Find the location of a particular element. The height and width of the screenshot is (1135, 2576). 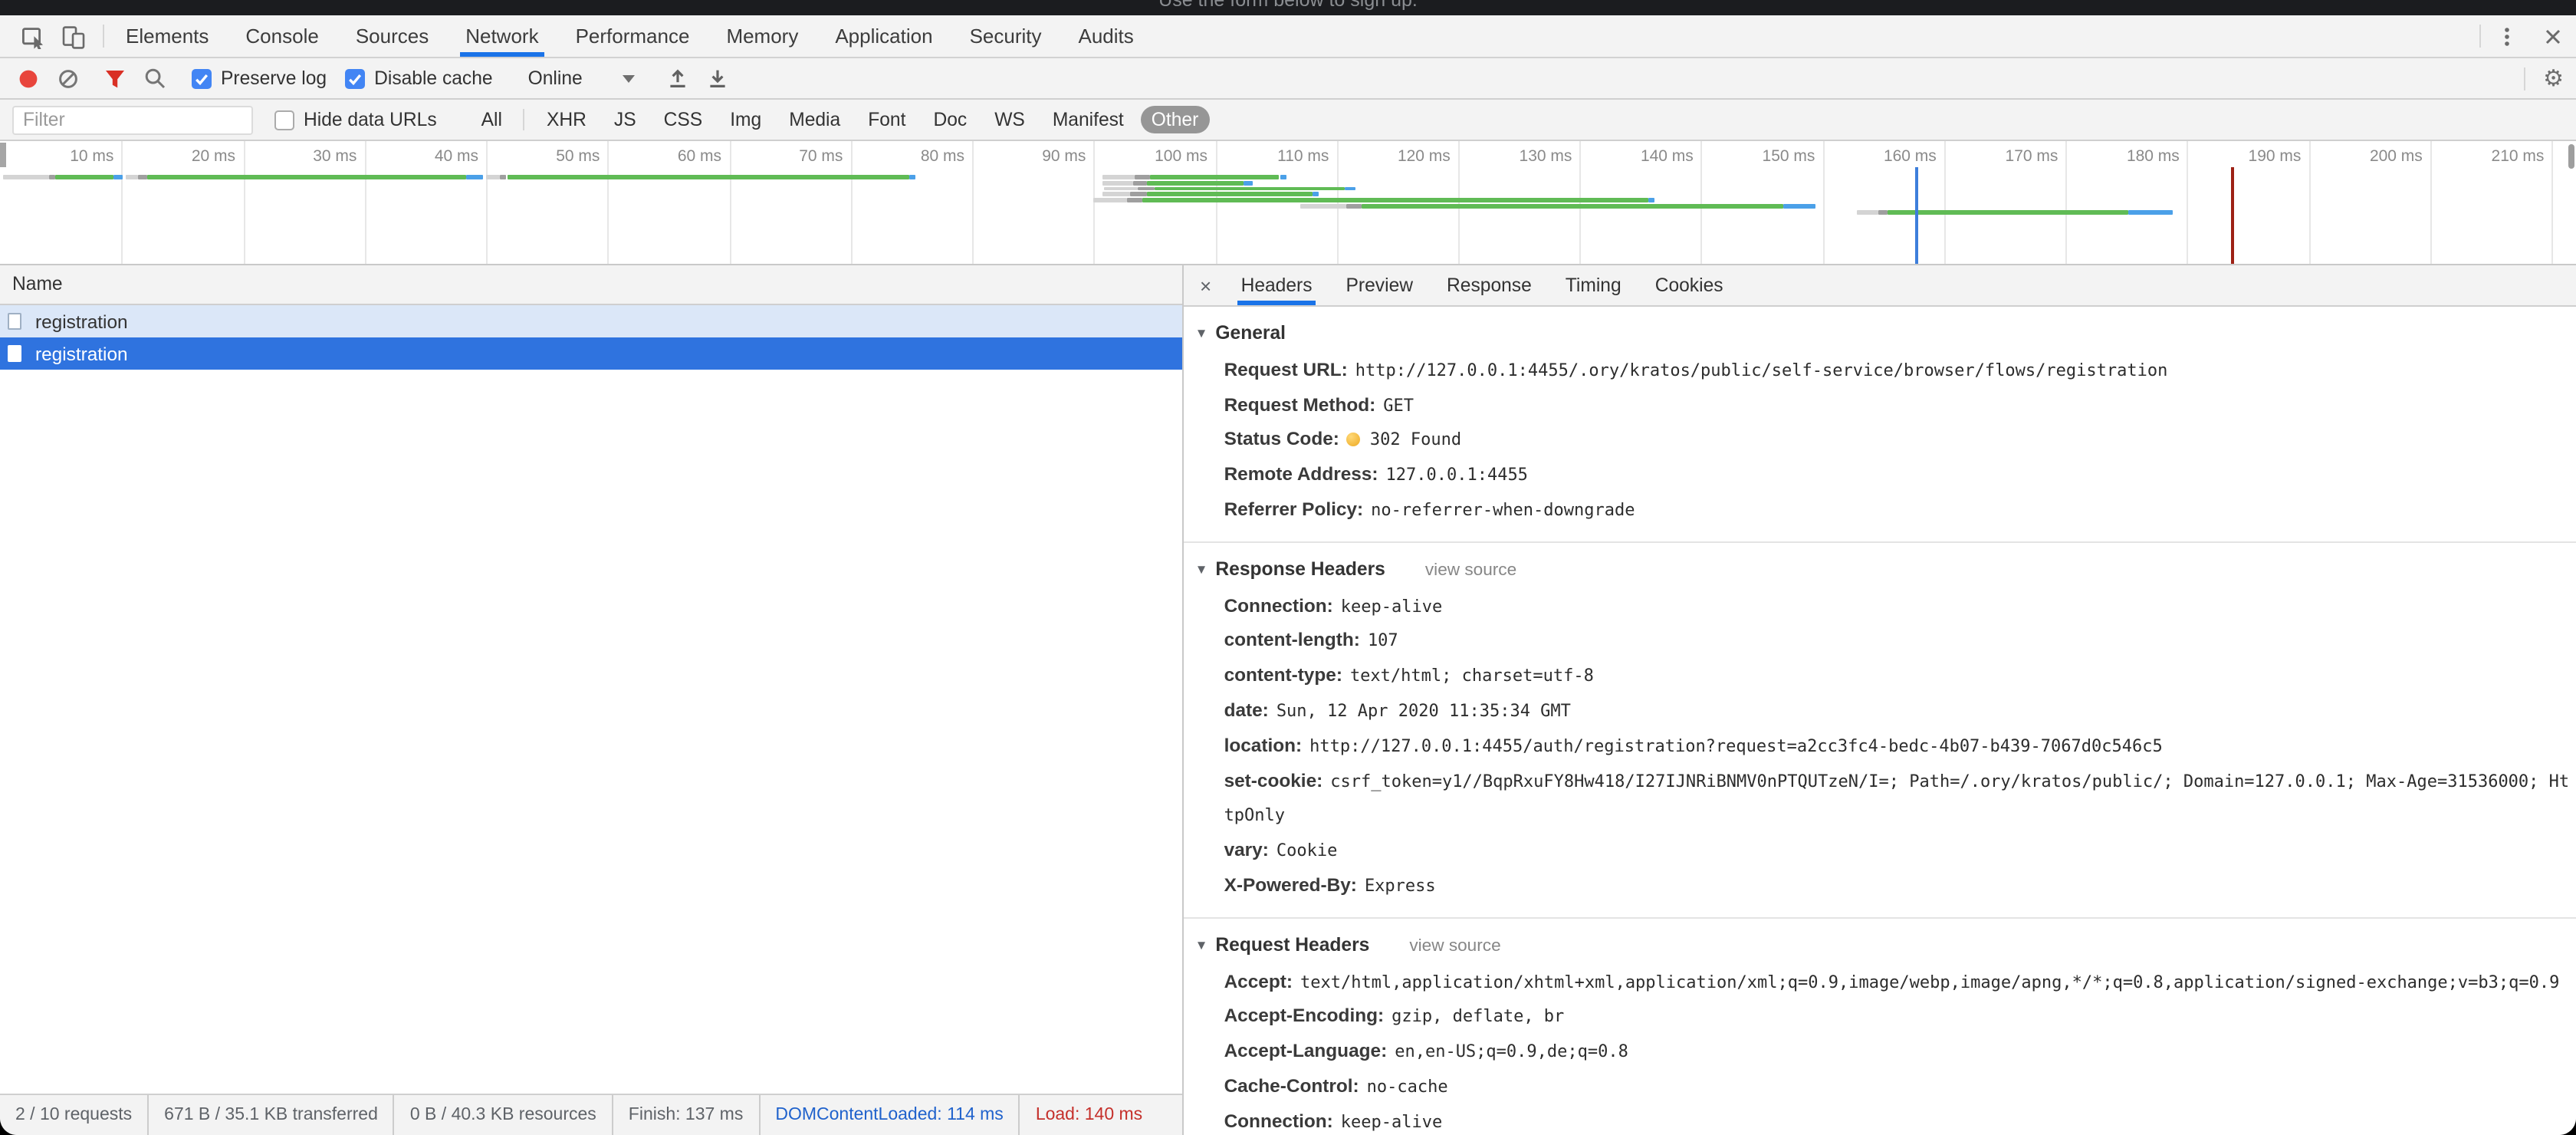

hide-data-urls-group: Hide data URLs is located at coordinates (356, 119).